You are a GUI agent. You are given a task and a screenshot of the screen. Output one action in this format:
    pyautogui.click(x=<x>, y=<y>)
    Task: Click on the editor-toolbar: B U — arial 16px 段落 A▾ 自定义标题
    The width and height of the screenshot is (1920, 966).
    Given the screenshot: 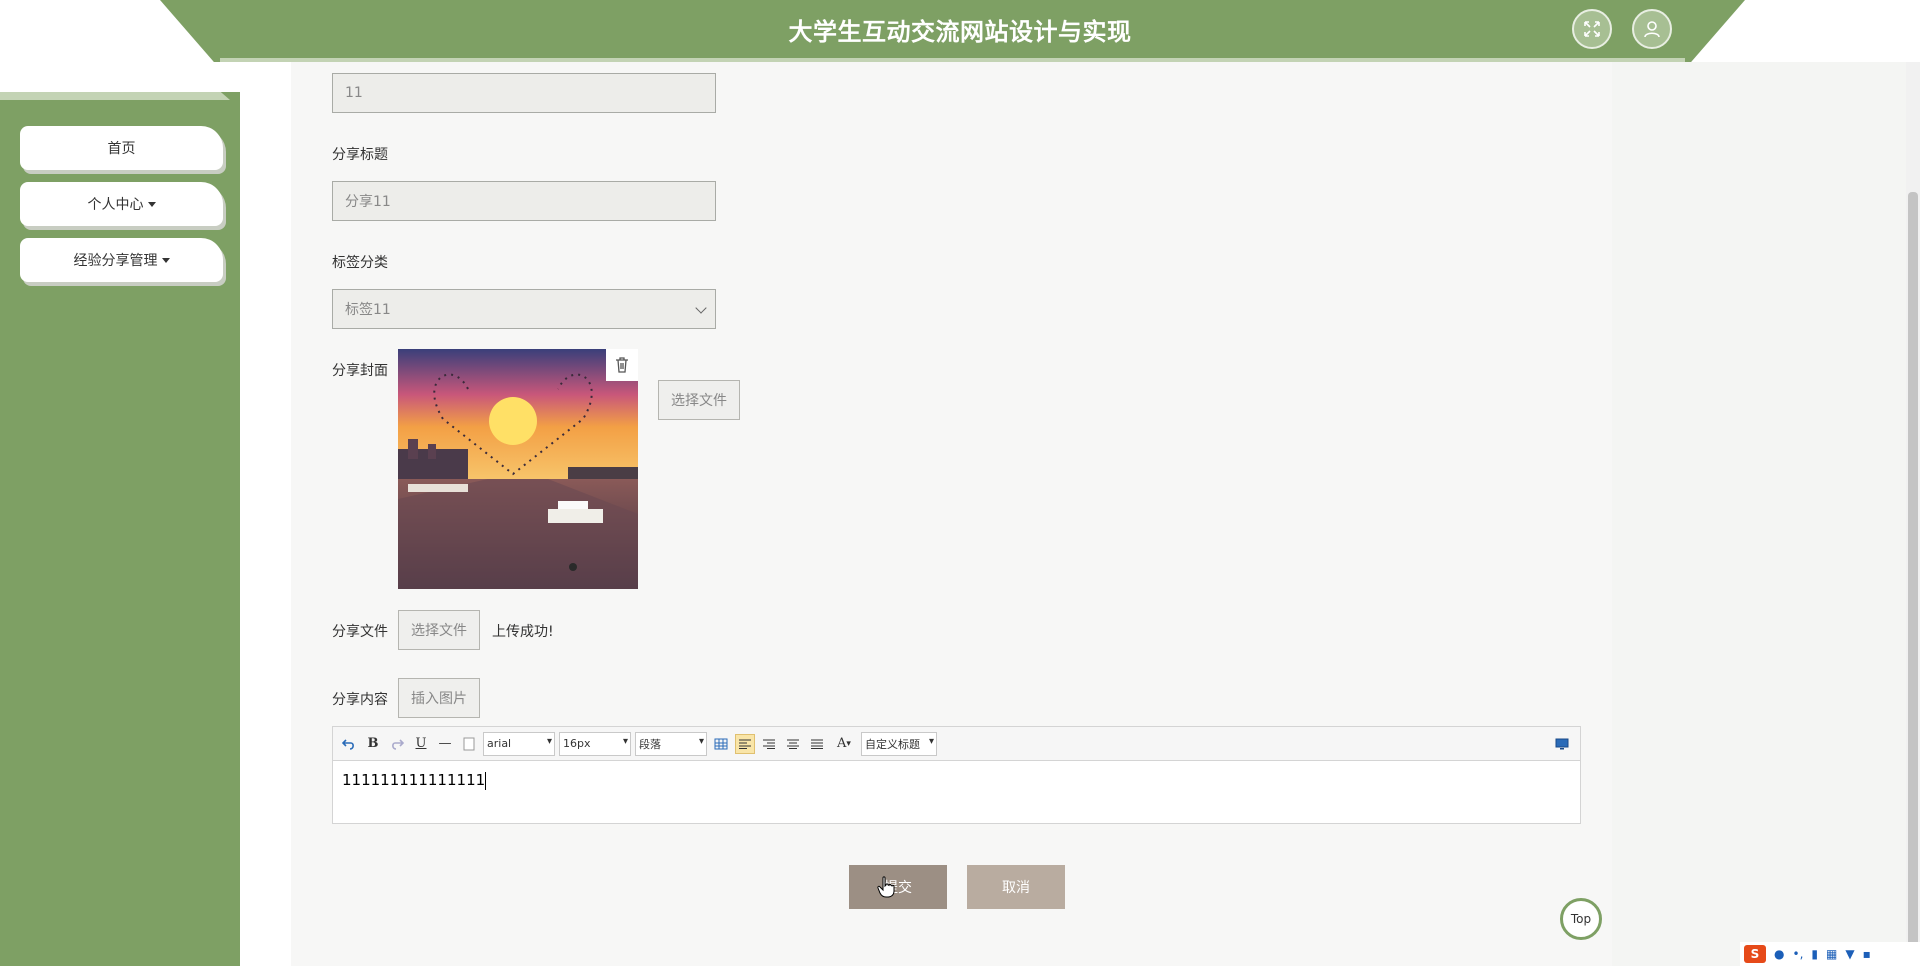 What is the action you would take?
    pyautogui.click(x=956, y=743)
    